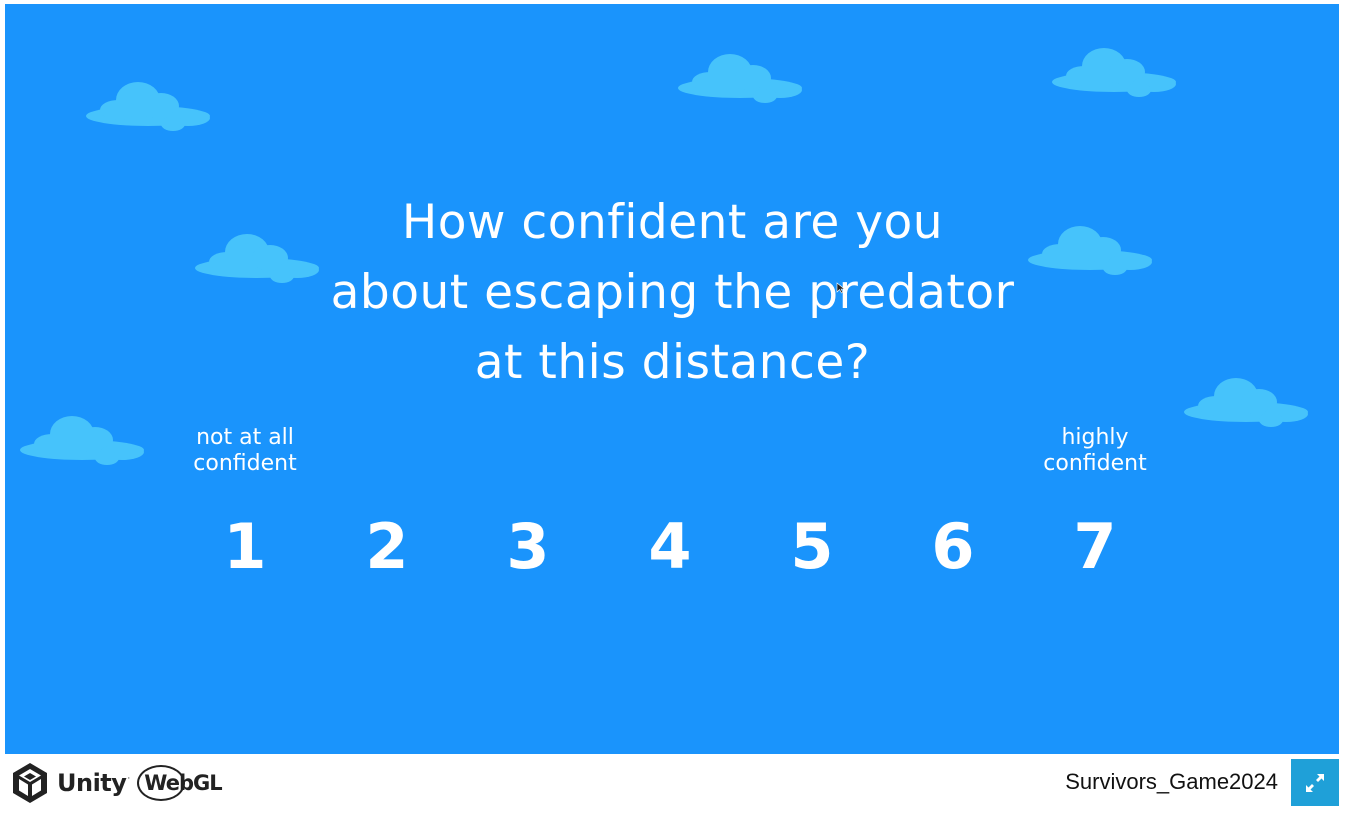 This screenshot has width=1345, height=823. Describe the element at coordinates (245, 437) in the screenshot. I see `low-anchor-line: not at all` at that location.